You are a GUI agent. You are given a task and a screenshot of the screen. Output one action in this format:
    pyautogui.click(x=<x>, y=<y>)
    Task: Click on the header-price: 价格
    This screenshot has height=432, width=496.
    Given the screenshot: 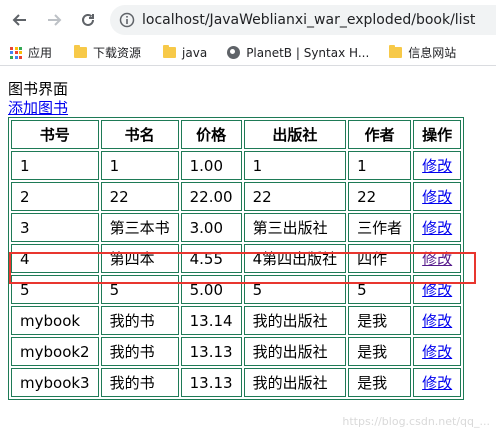 What is the action you would take?
    pyautogui.click(x=211, y=134)
    